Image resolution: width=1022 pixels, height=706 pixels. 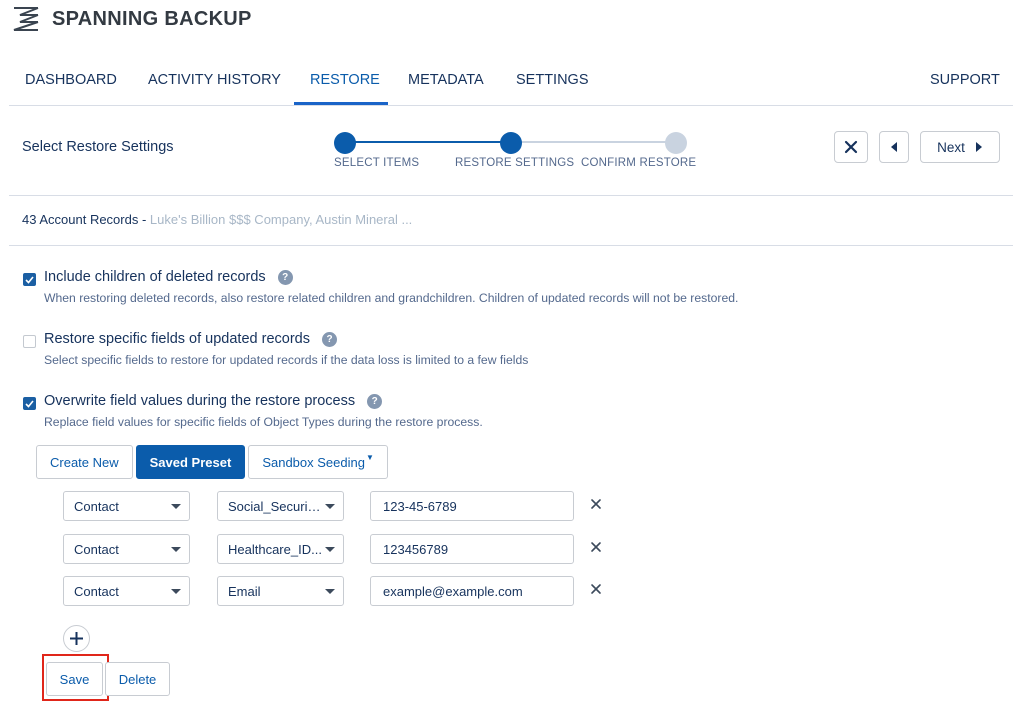 I want to click on step-dot-restore-settings, so click(x=511, y=143).